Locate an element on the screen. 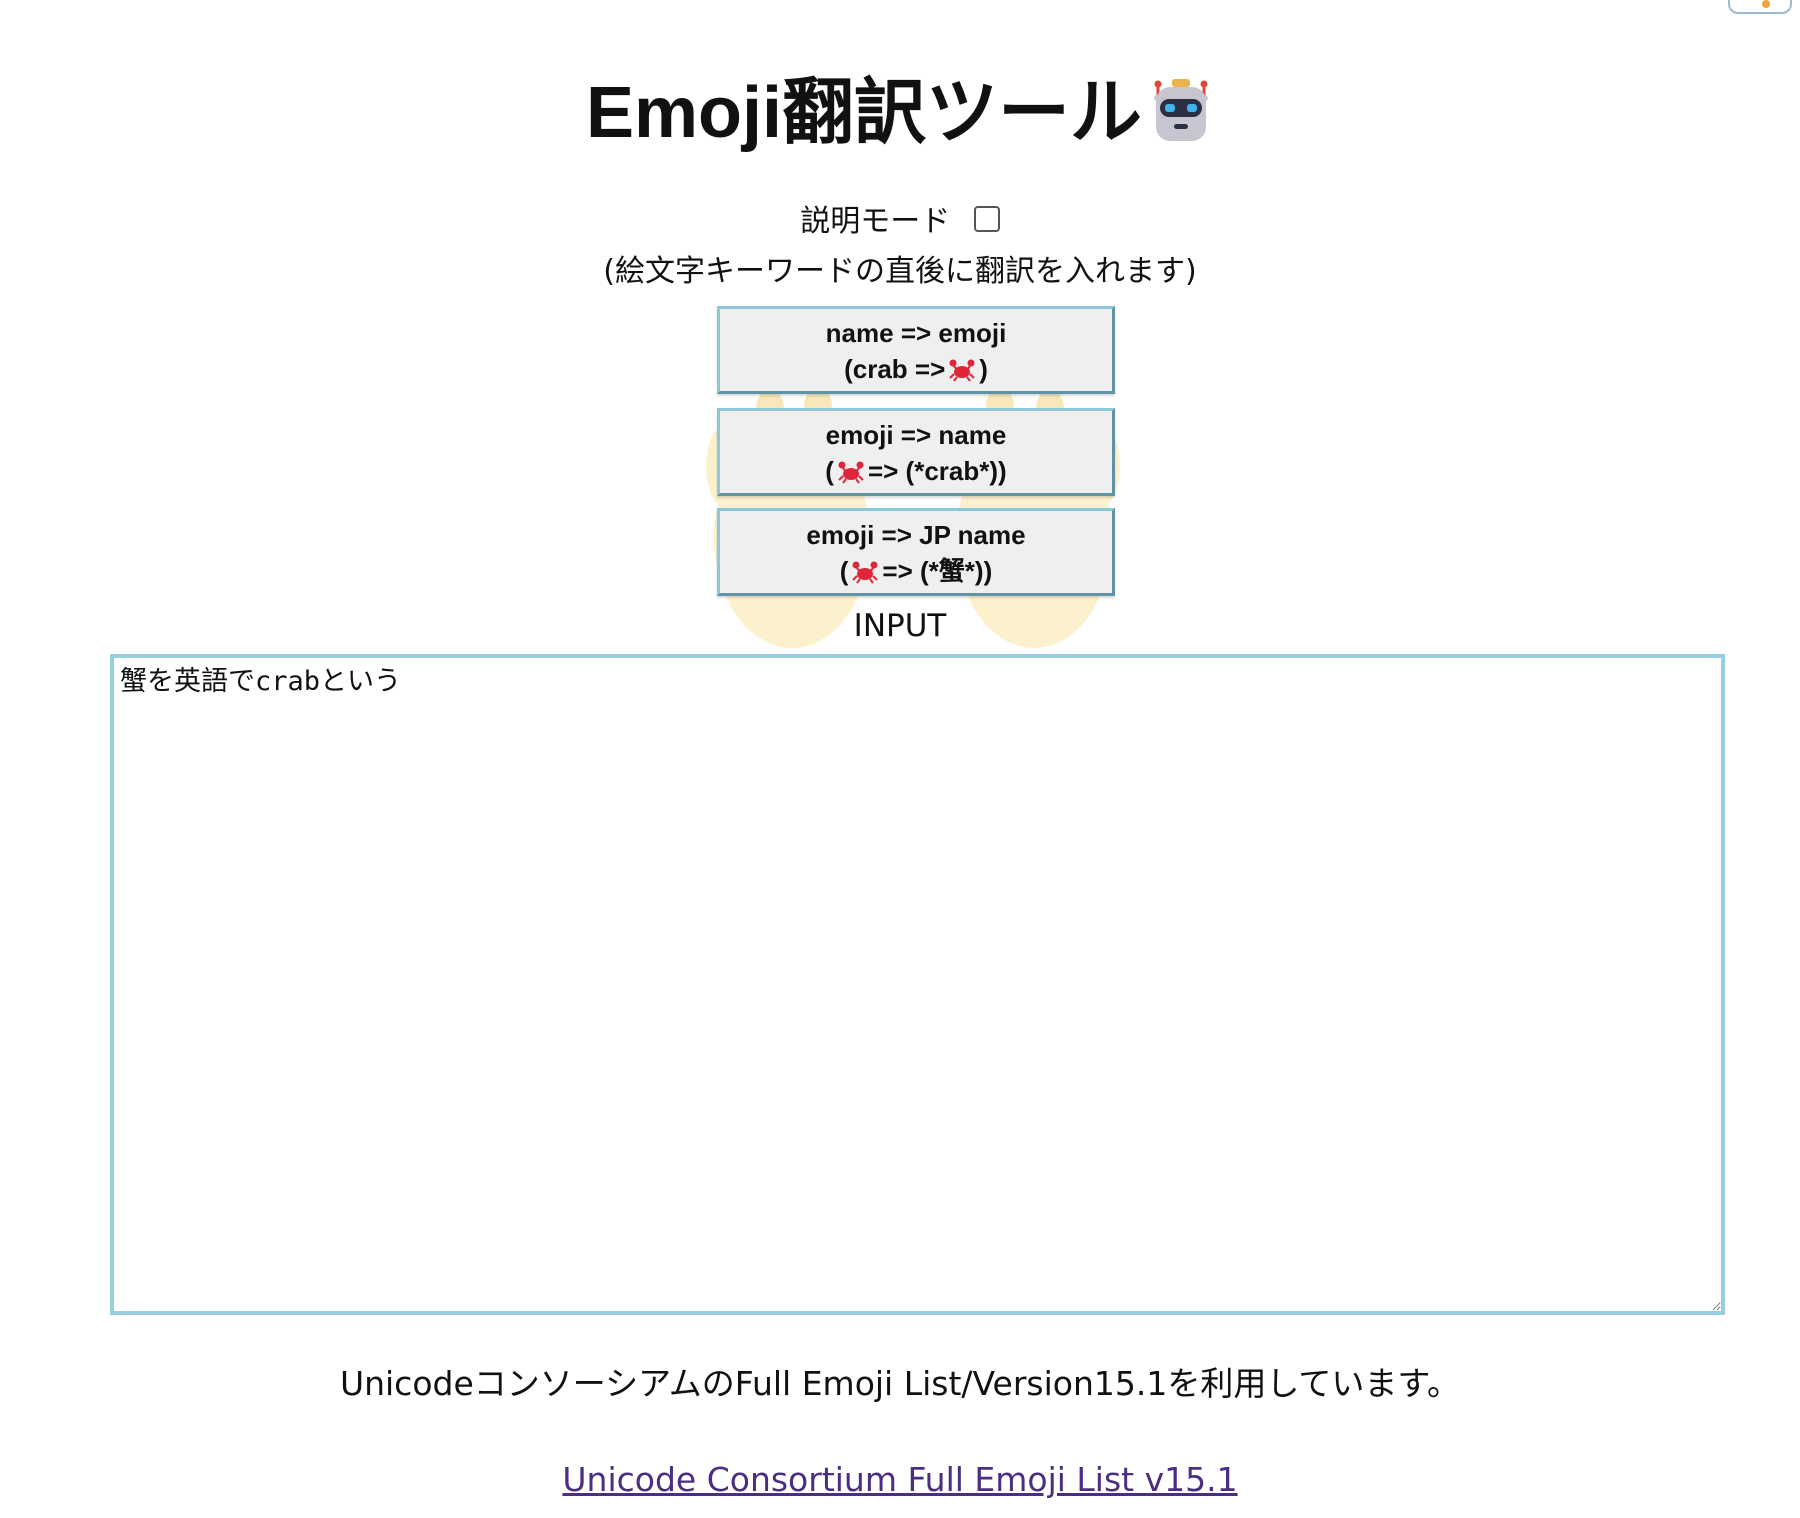 The width and height of the screenshot is (1800, 1518). explain-mode-label: 説明モード is located at coordinates (875, 221).